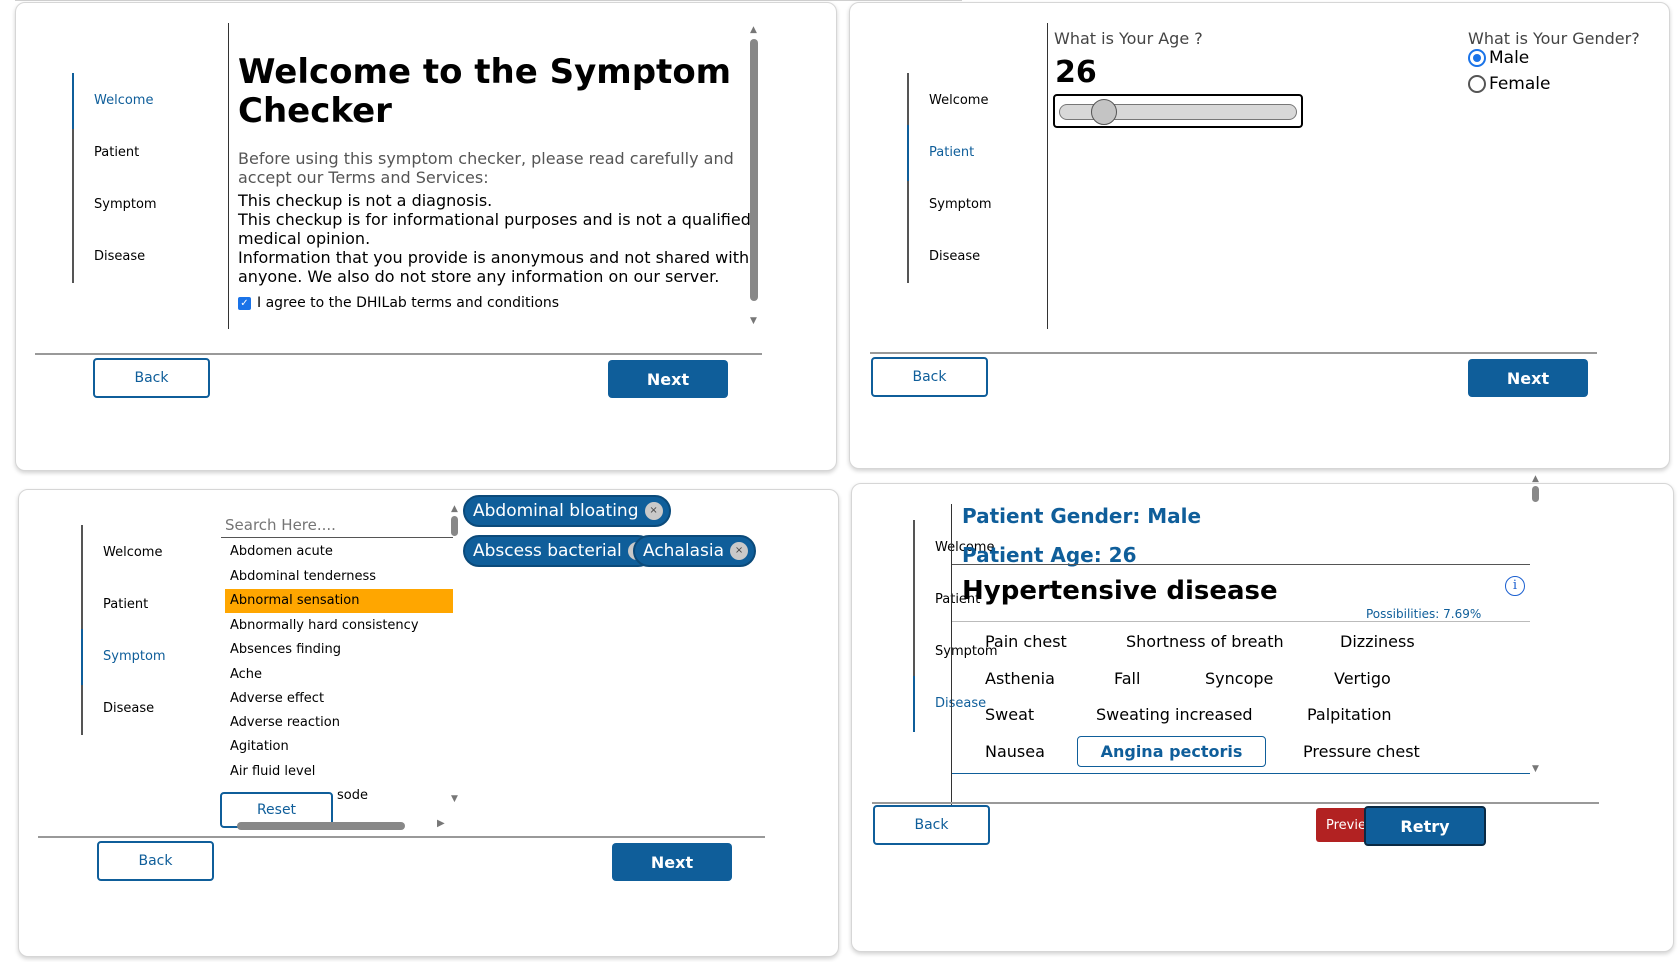 This screenshot has height=962, width=1680. I want to click on list-item: Ache, so click(339, 675).